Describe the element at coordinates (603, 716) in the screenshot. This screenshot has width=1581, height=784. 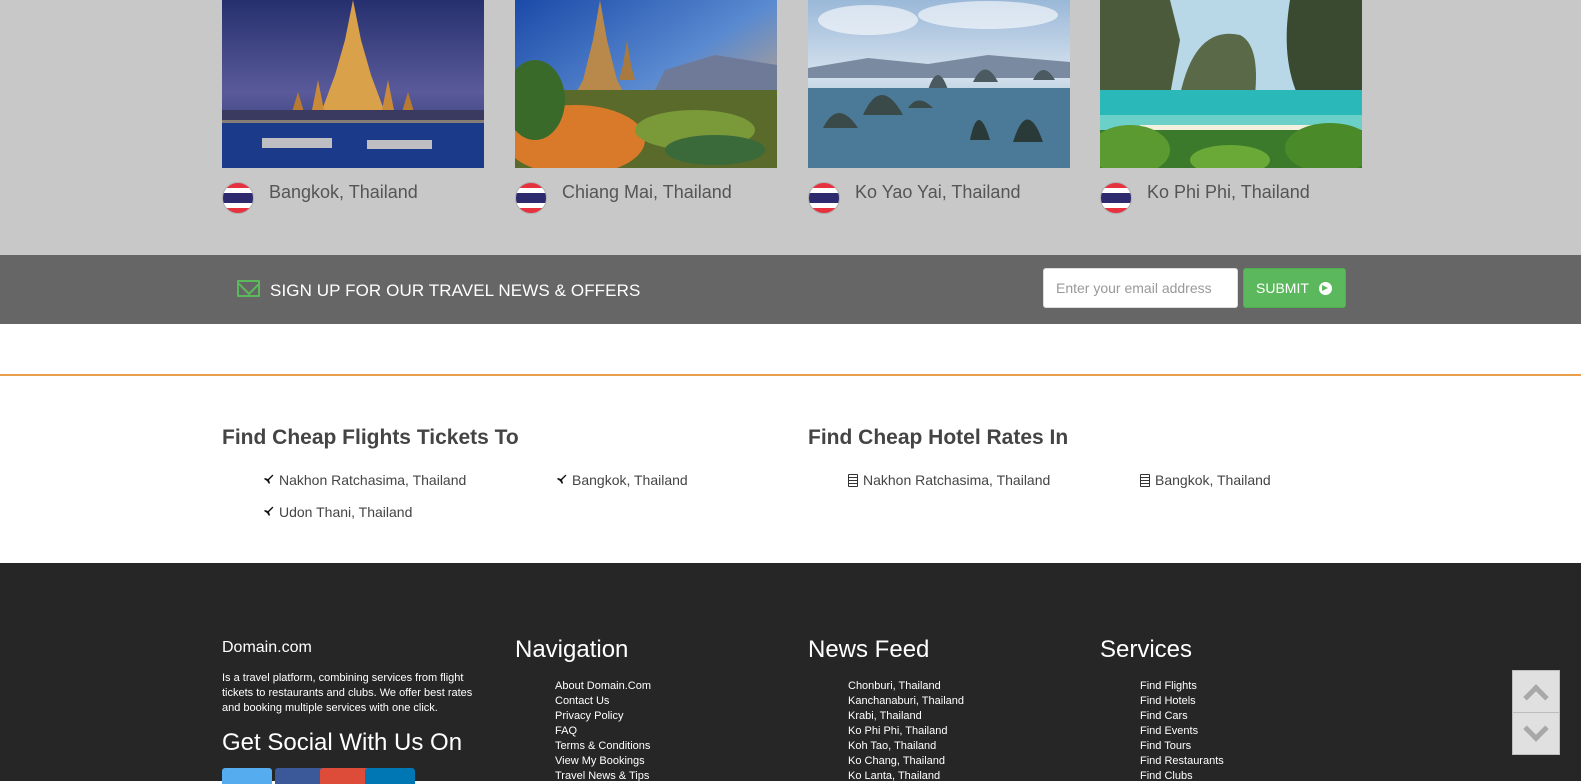
I see `nav-link: Privacy Policy` at that location.